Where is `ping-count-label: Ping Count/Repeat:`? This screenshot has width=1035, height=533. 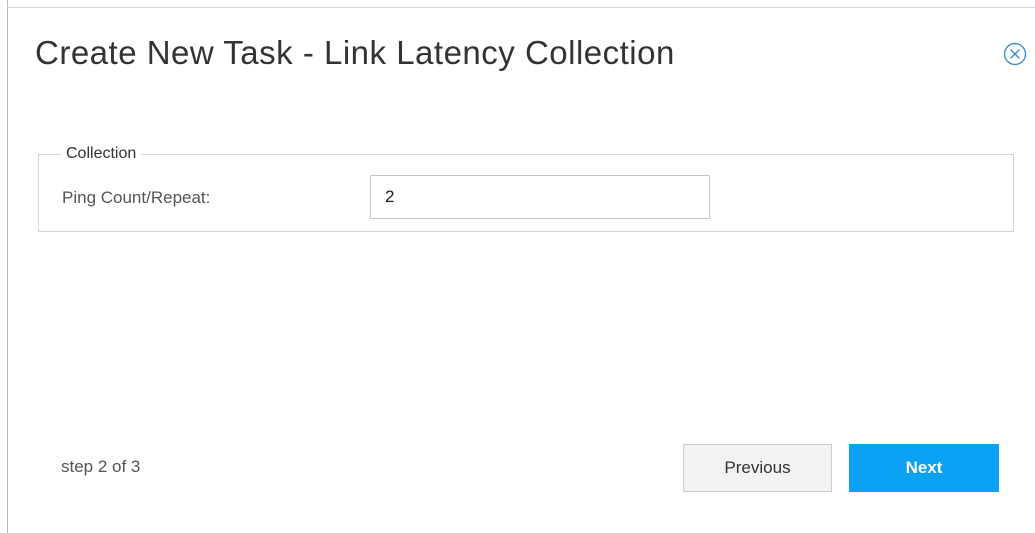
ping-count-label: Ping Count/Repeat: is located at coordinates (136, 197).